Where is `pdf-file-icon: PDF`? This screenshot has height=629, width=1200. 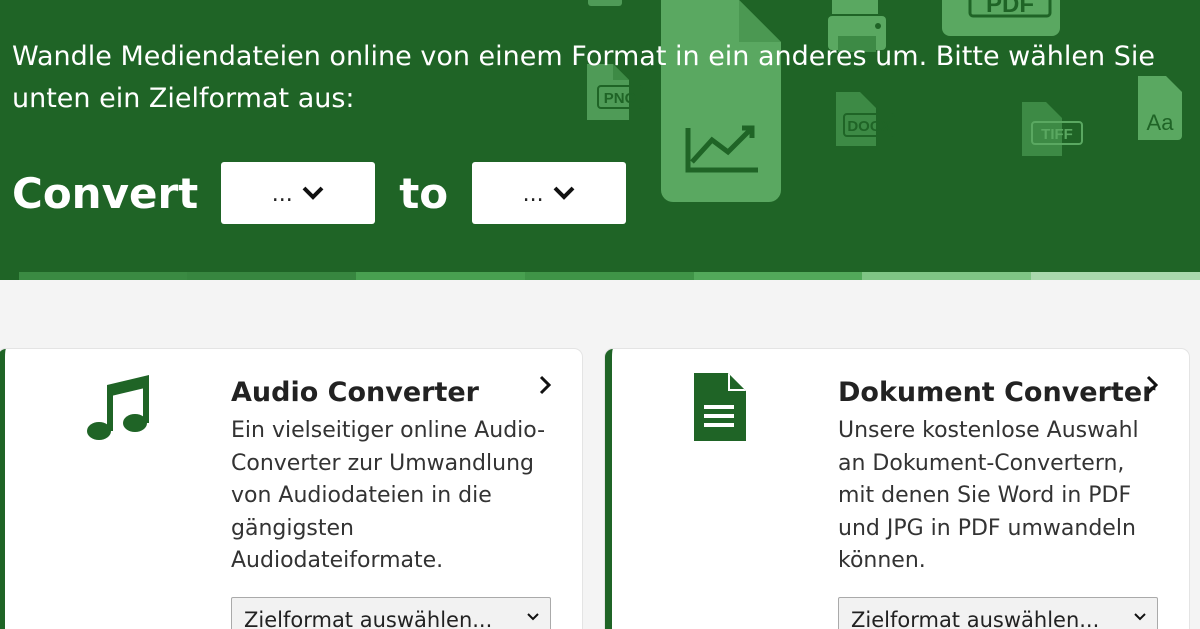
pdf-file-icon: PDF is located at coordinates (1001, 18).